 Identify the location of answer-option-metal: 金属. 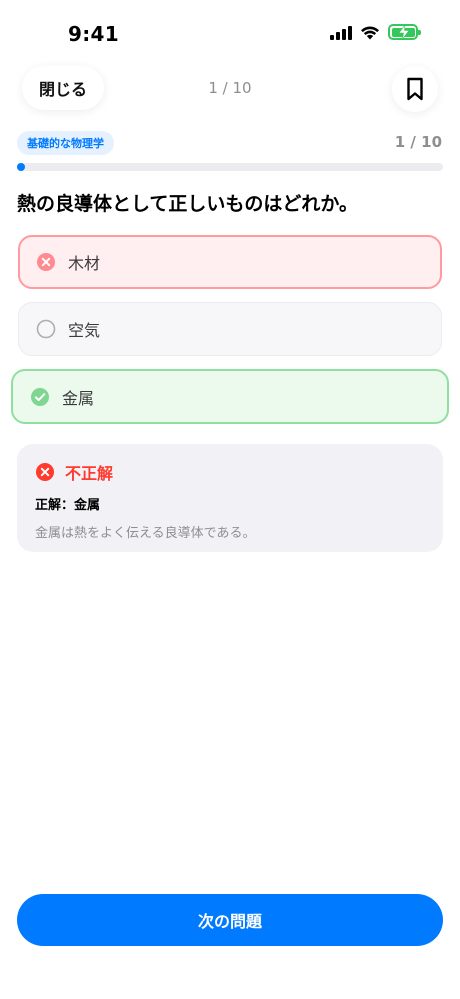
(230, 396).